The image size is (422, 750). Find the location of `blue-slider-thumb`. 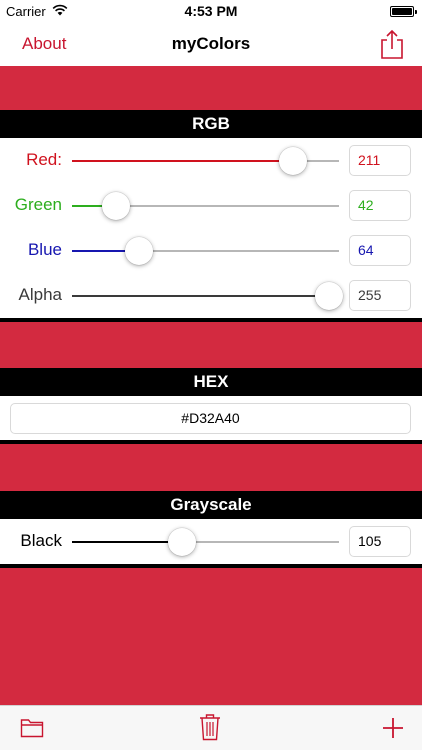

blue-slider-thumb is located at coordinates (139, 251).